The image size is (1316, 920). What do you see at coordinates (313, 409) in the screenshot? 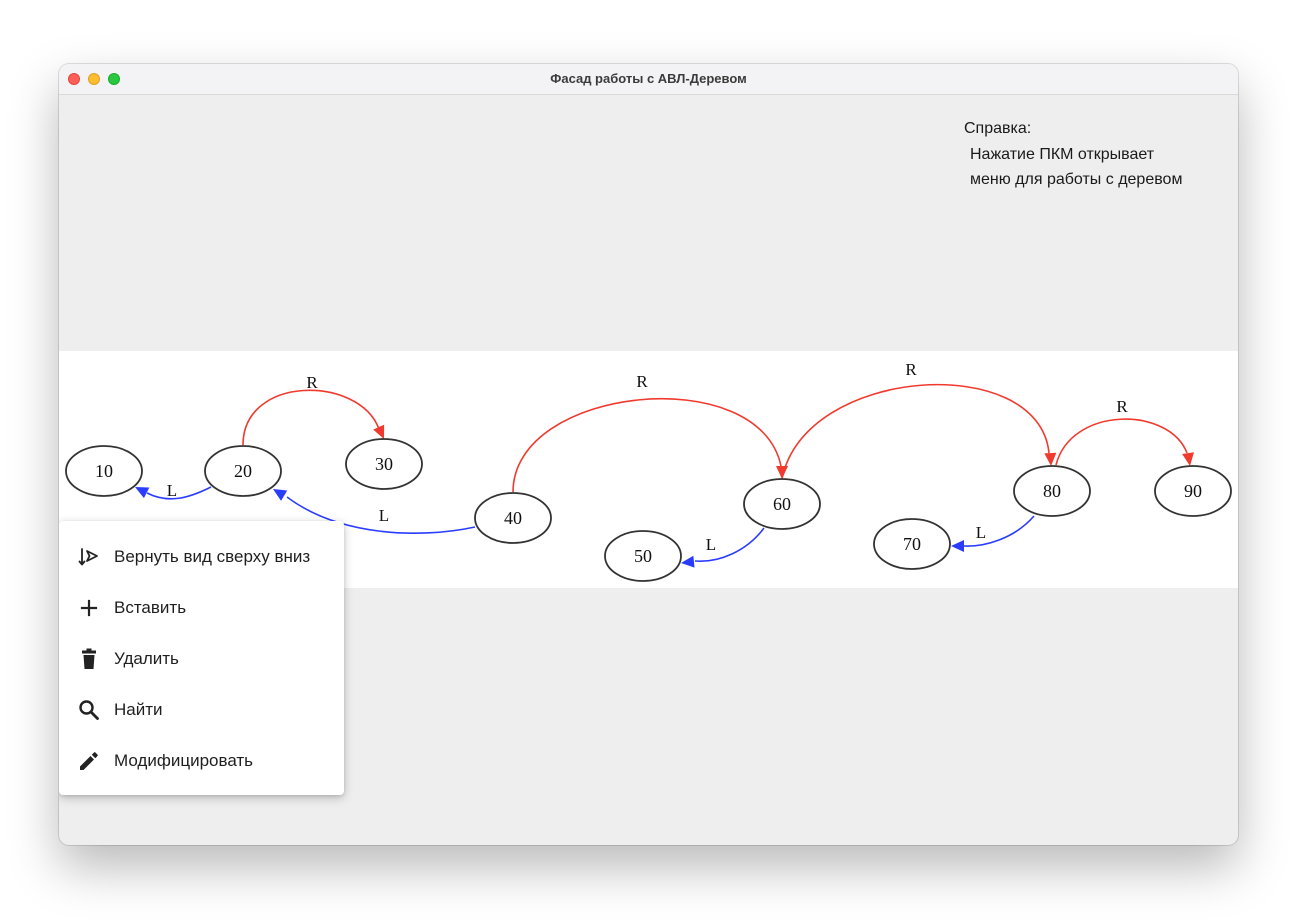
I see `tree-edge-r-20-30: R` at bounding box center [313, 409].